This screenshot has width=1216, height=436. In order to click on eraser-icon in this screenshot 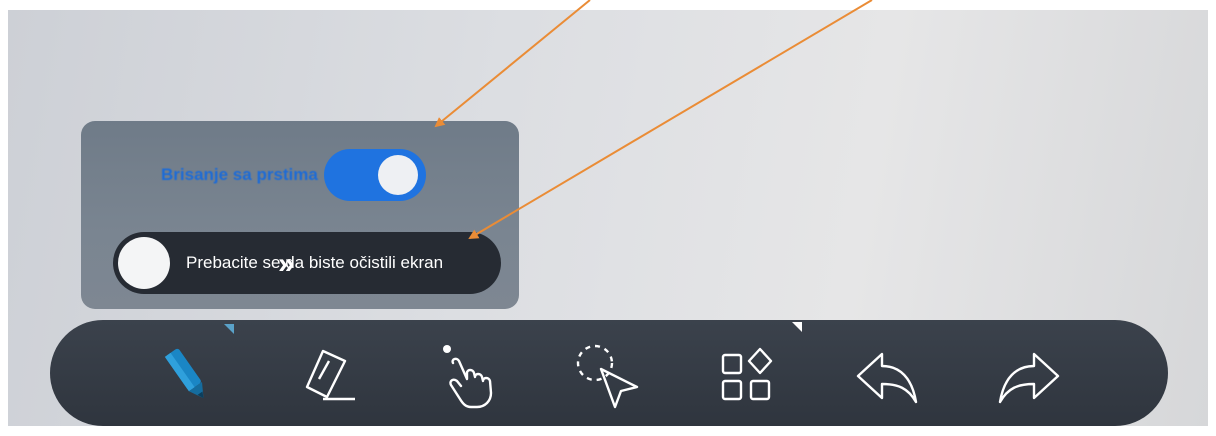, I will do `click(330, 375)`.